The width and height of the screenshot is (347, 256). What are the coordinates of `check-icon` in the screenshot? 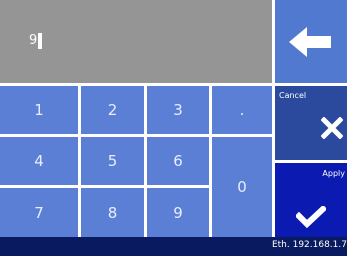 It's located at (311, 217).